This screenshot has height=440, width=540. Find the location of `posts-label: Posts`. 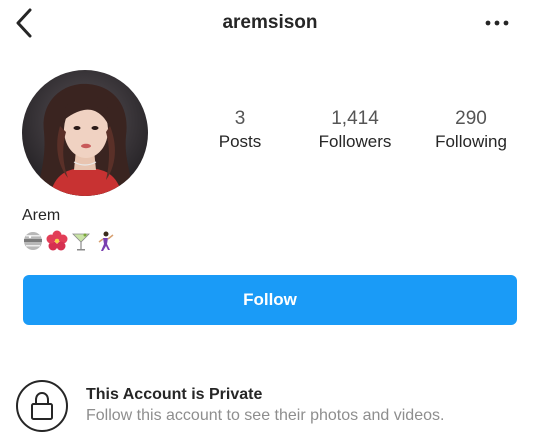

posts-label: Posts is located at coordinates (240, 141).